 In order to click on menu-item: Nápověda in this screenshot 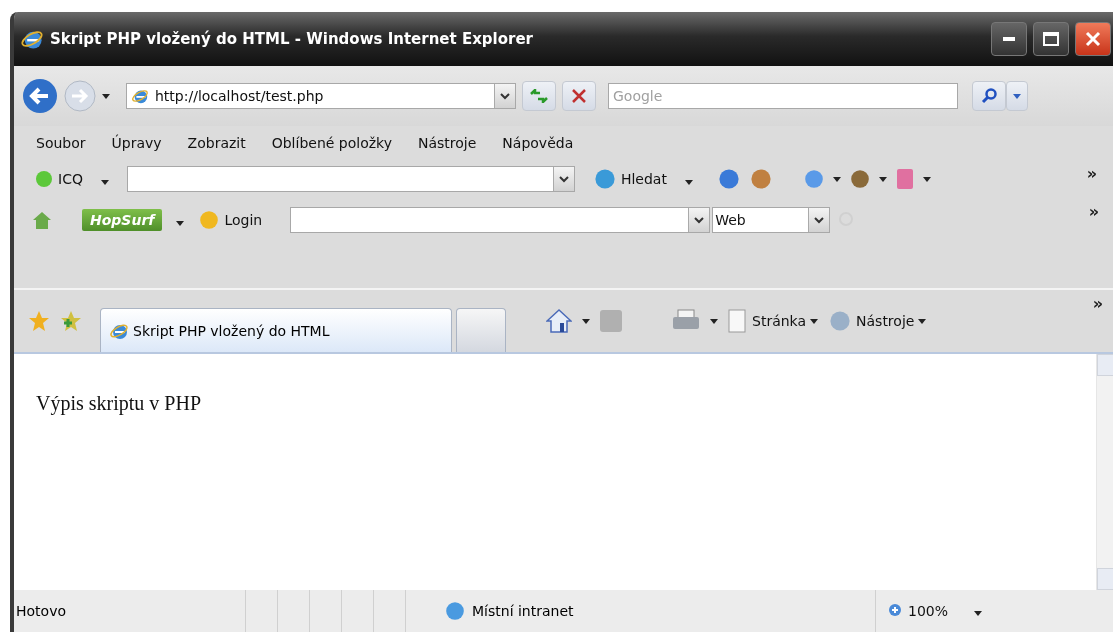, I will do `click(541, 143)`.